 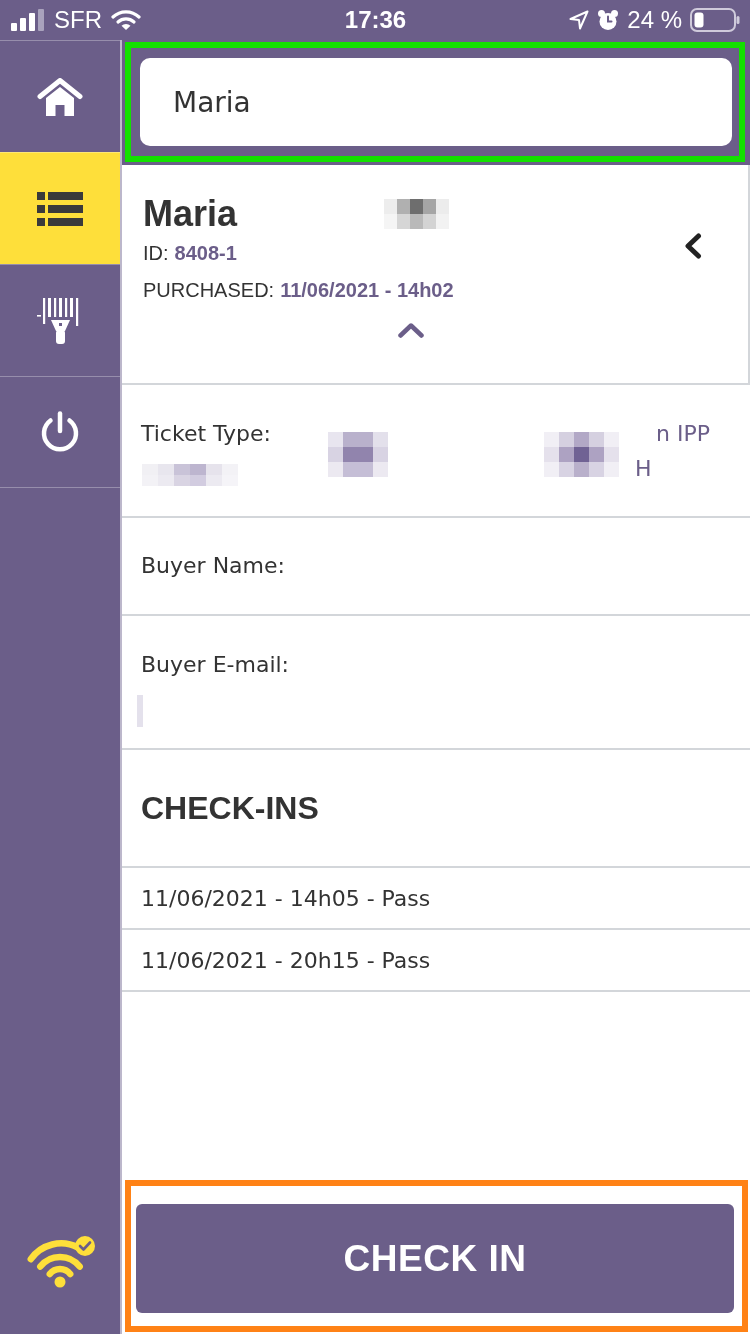 What do you see at coordinates (126, 20) in the screenshot?
I see `wifi-icon` at bounding box center [126, 20].